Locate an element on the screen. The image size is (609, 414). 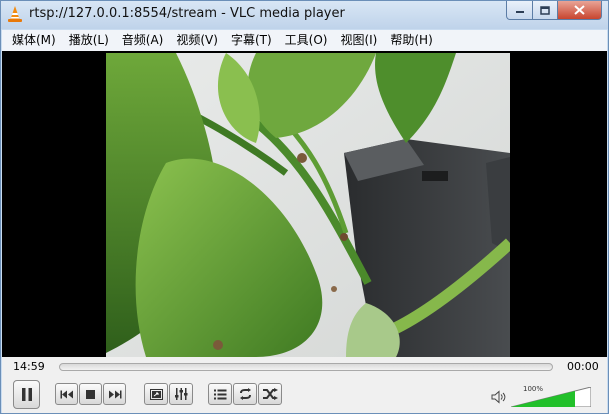
fullscreen-icon is located at coordinates (156, 394).